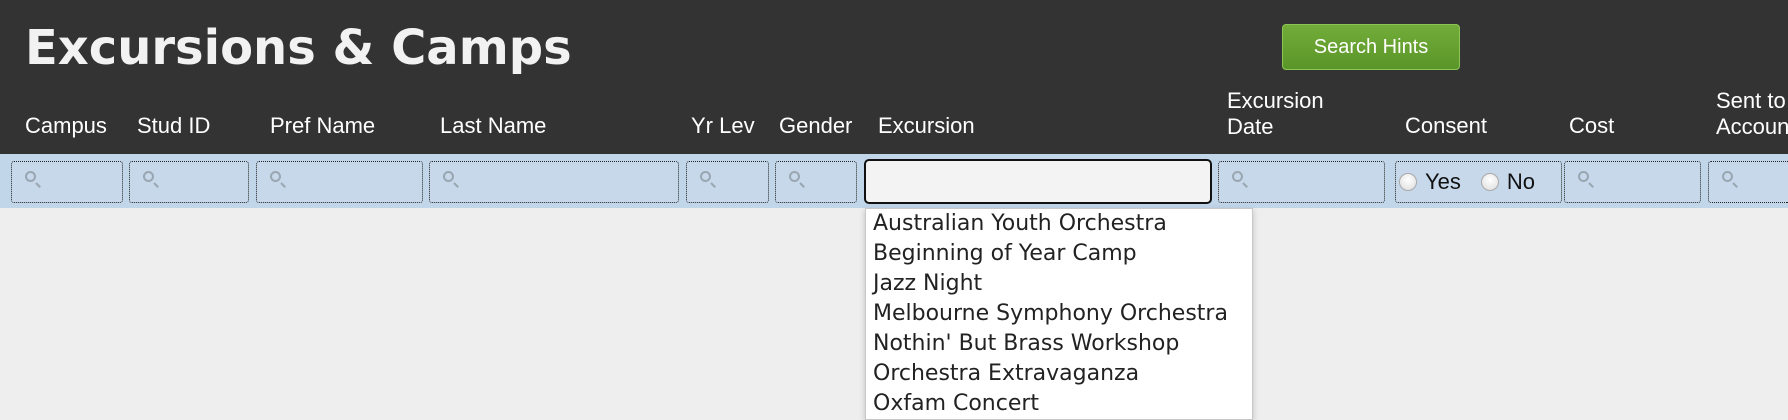 This screenshot has width=1788, height=420. I want to click on stud-id-filter-input, so click(189, 182).